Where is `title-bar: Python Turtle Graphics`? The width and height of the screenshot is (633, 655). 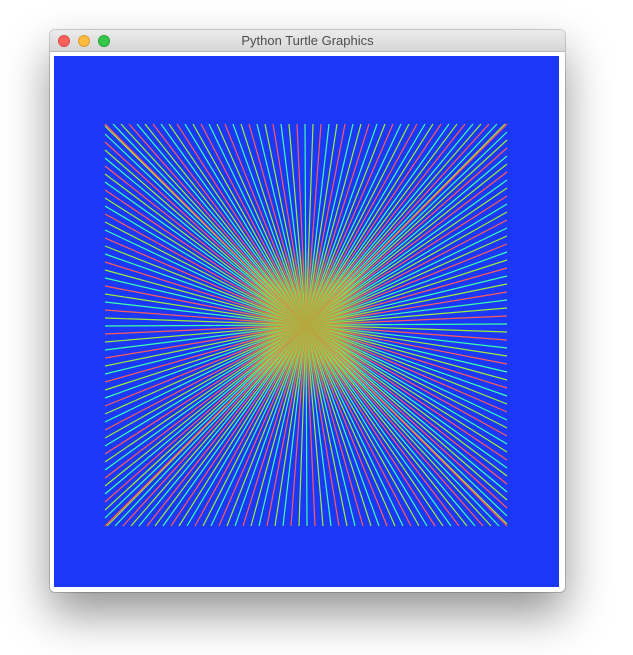 title-bar: Python Turtle Graphics is located at coordinates (307, 41).